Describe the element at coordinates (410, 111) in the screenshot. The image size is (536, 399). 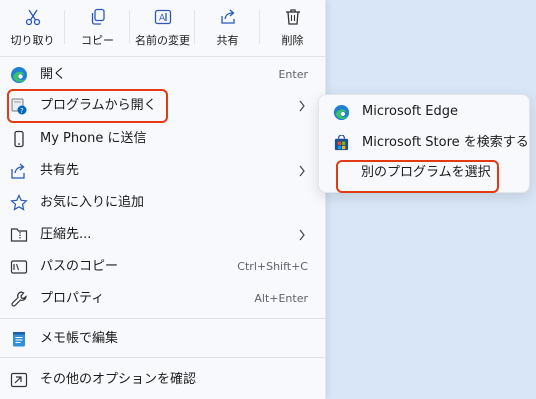
I see `submenu-item-label: Microsoft Edge` at that location.